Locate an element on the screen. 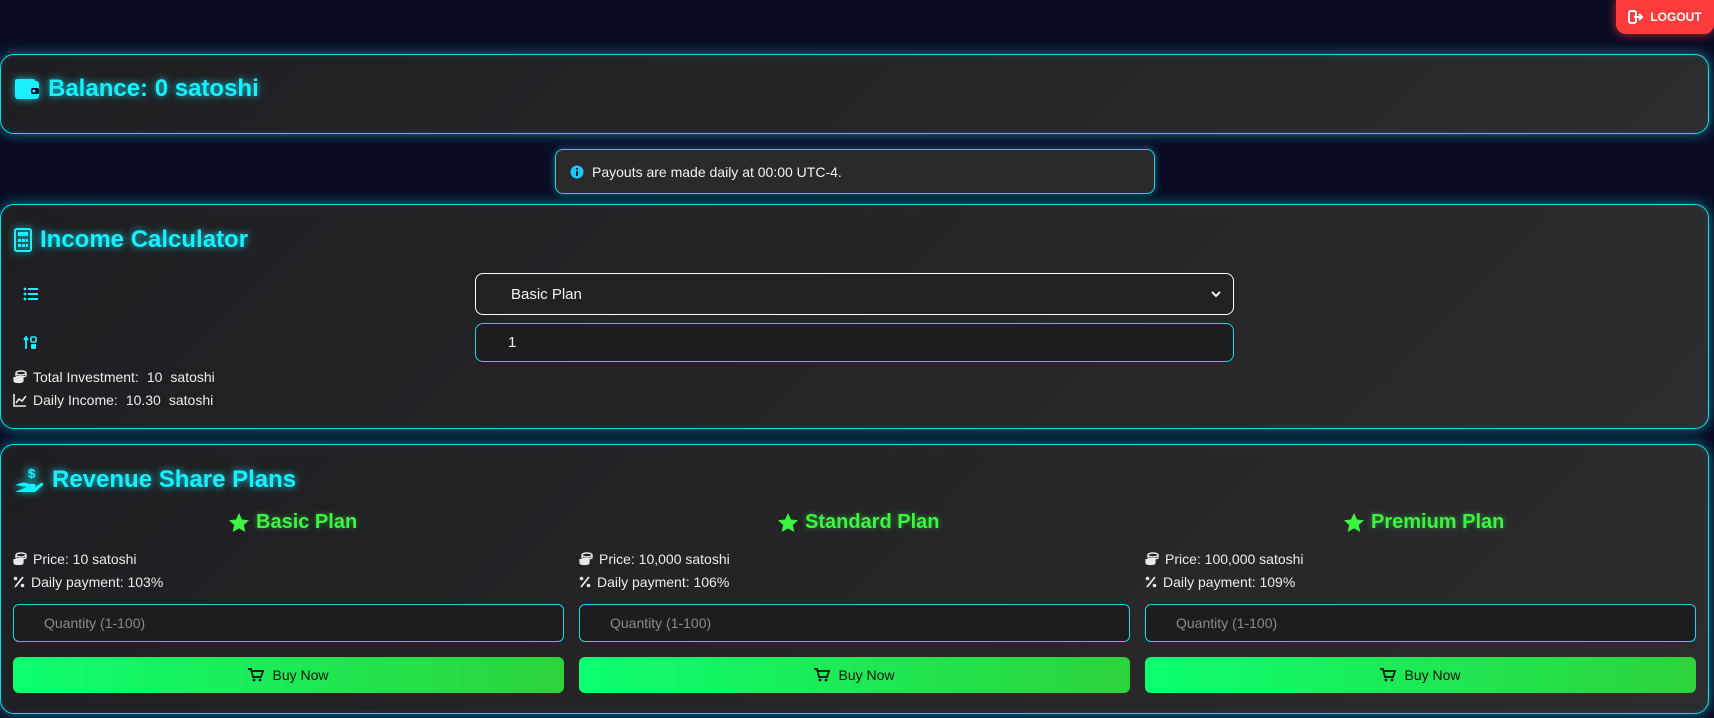  daily-income-value: 10.30 is located at coordinates (143, 400).